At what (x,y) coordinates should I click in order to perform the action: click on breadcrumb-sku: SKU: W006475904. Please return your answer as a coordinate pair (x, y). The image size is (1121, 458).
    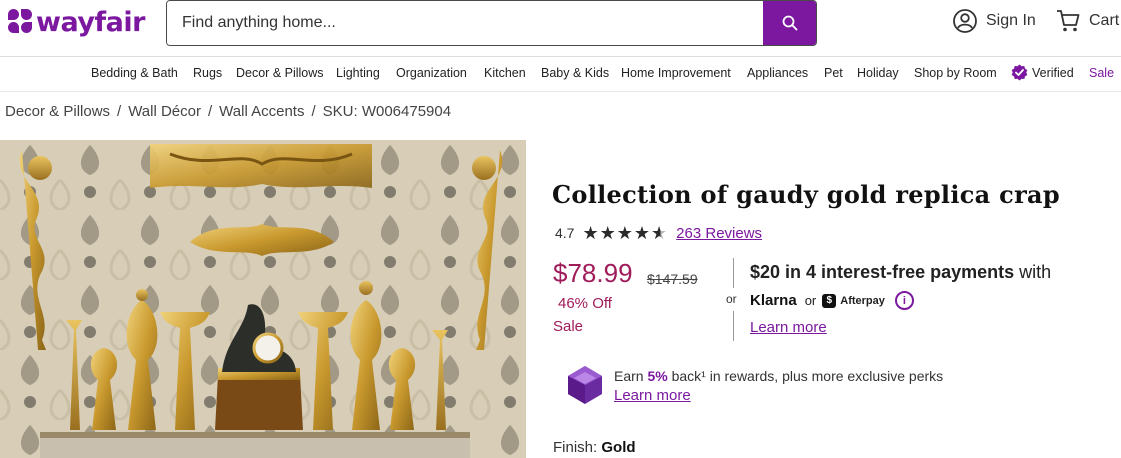
    Looking at the image, I should click on (387, 111).